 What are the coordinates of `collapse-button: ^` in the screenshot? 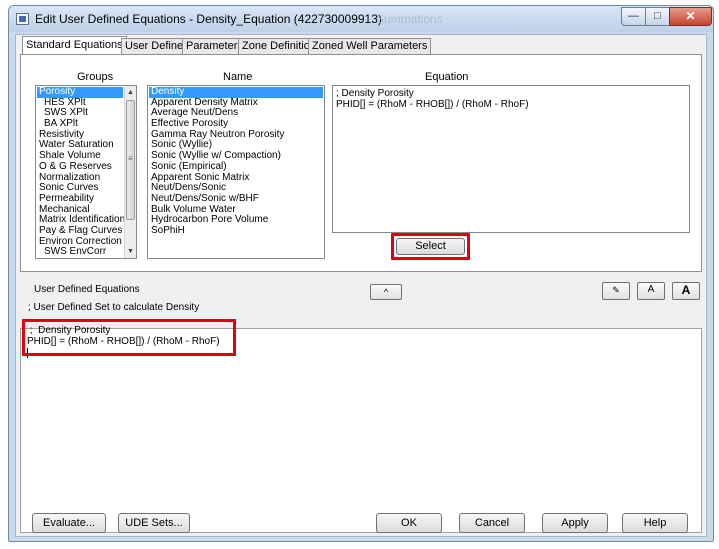 It's located at (386, 292).